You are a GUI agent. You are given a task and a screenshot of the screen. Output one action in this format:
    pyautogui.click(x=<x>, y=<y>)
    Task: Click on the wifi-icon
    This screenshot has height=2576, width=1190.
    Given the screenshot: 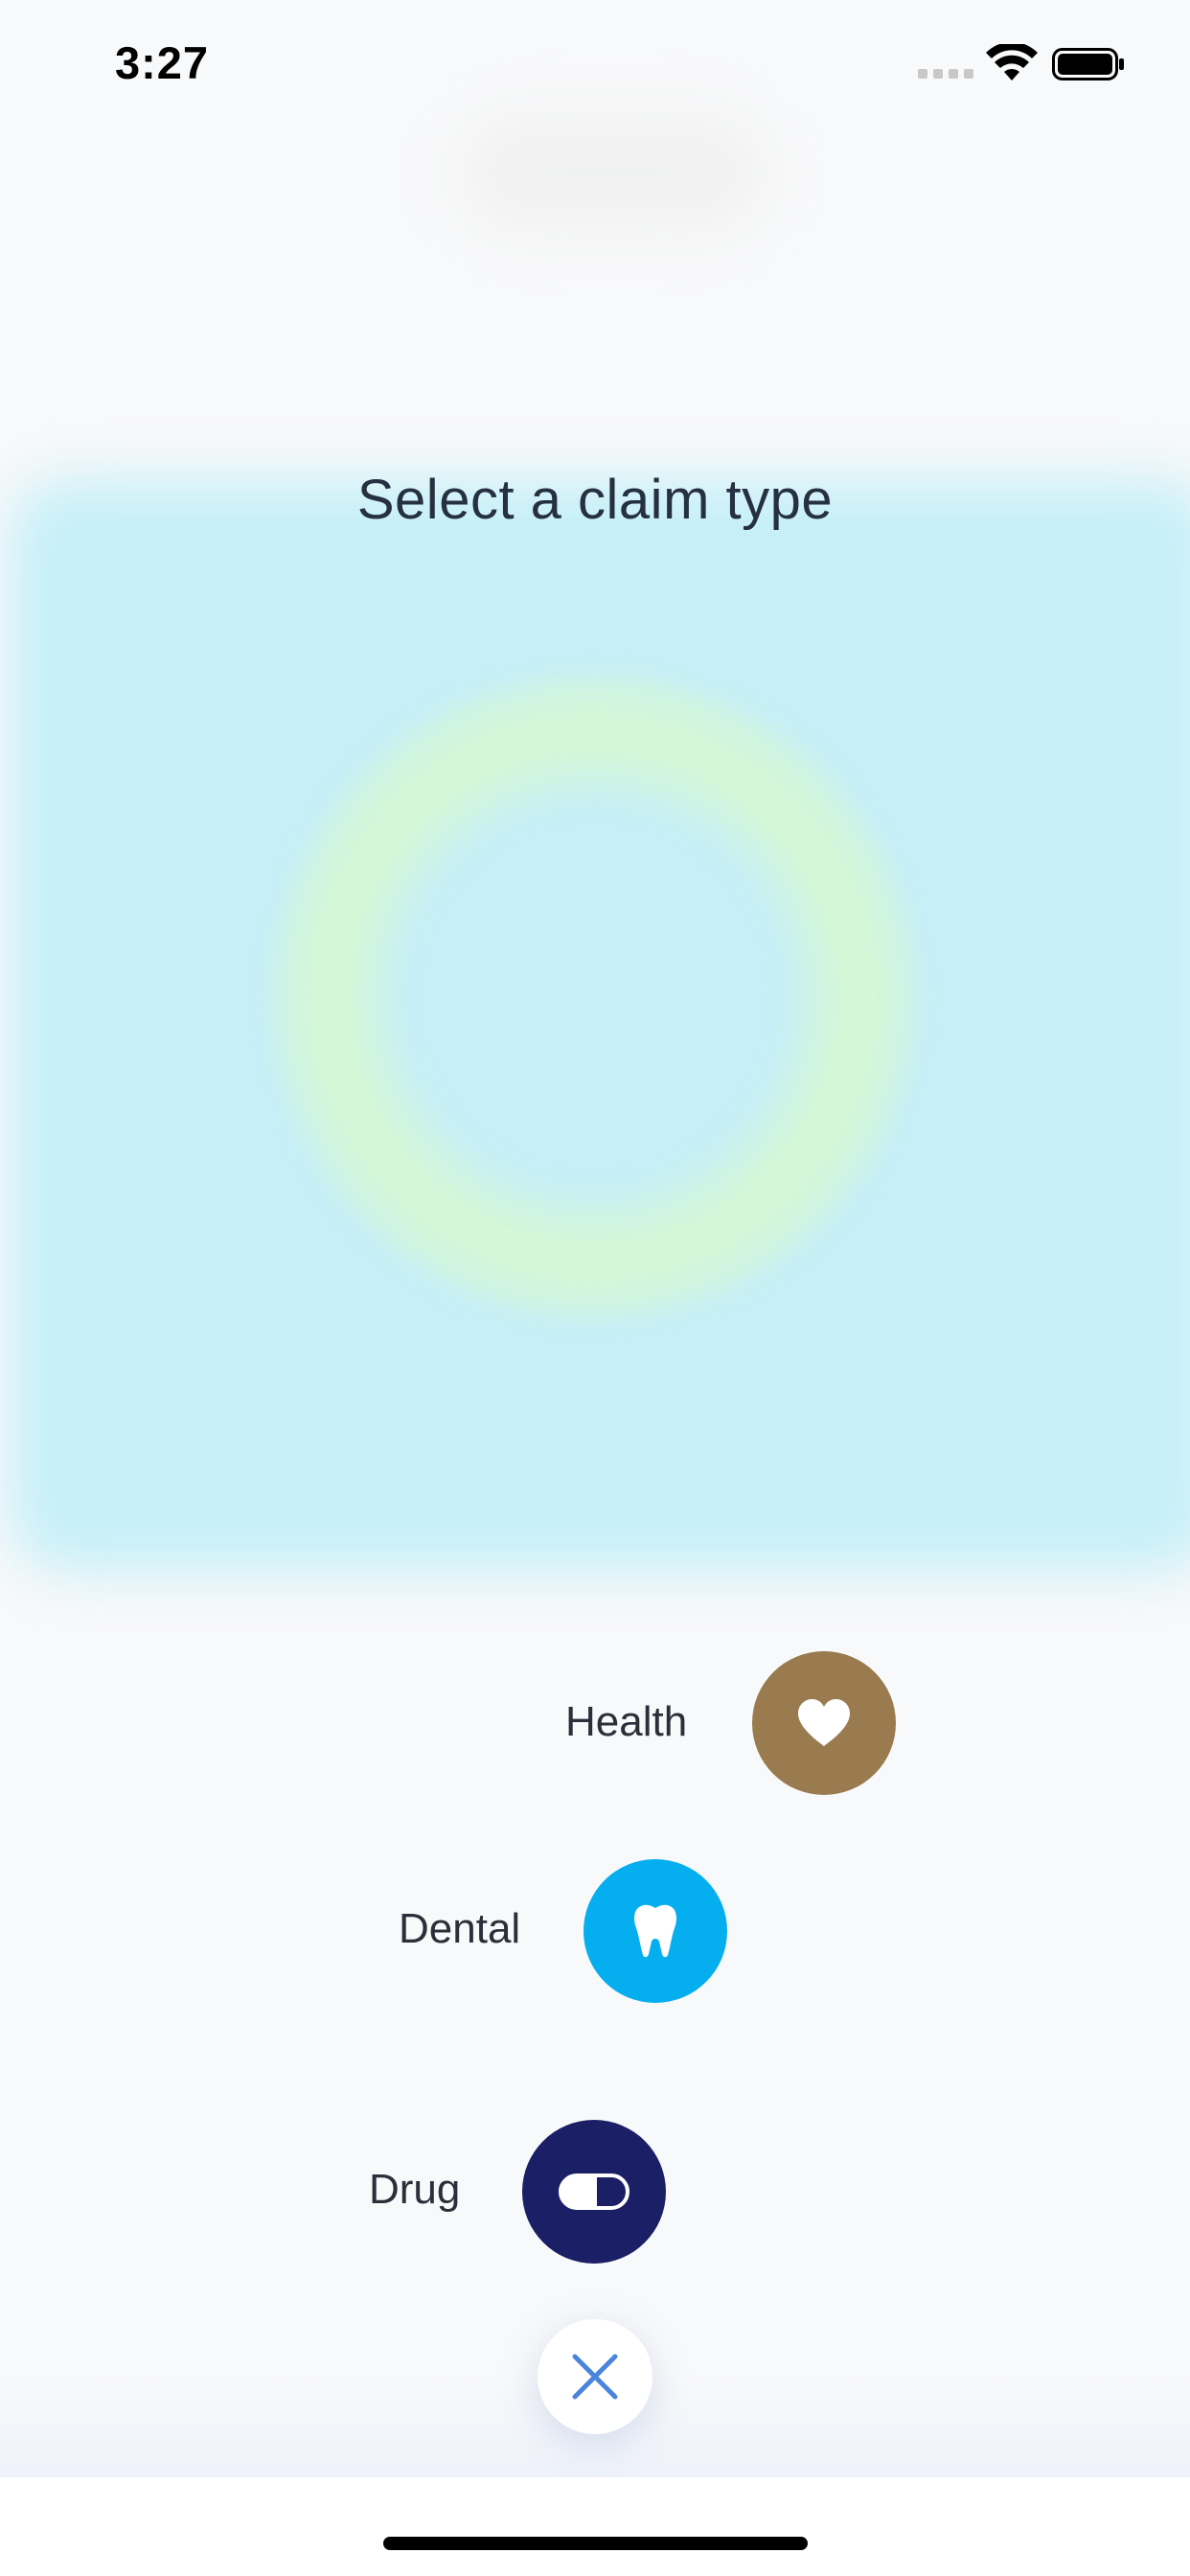 What is the action you would take?
    pyautogui.click(x=1012, y=62)
    